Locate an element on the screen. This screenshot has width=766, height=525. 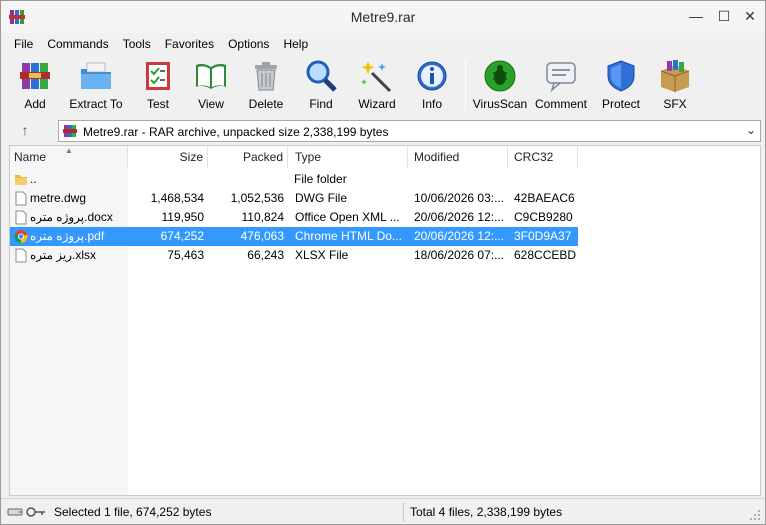
file-crc32: 3F0D9A37 is located at coordinates (543, 236).